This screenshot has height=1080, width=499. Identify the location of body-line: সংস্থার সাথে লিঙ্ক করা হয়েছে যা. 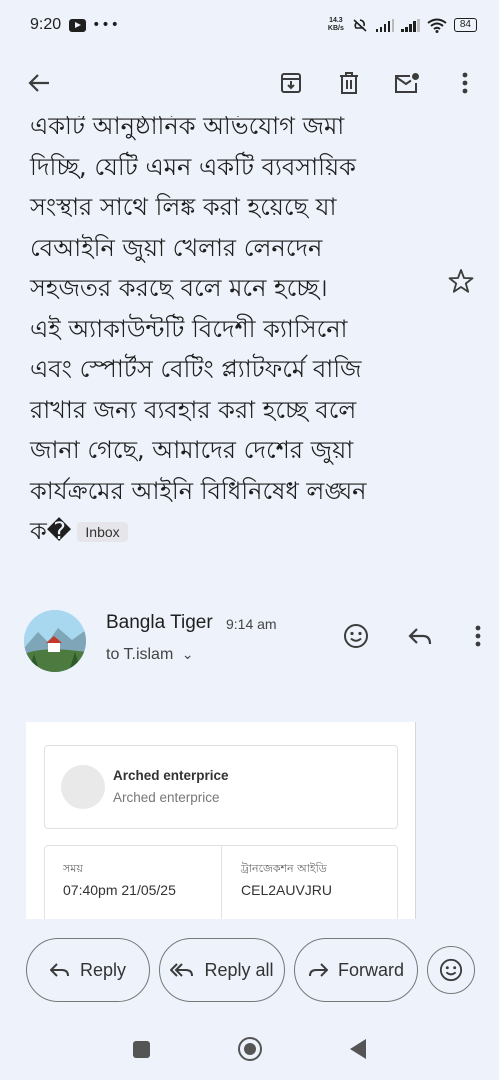
(183, 207).